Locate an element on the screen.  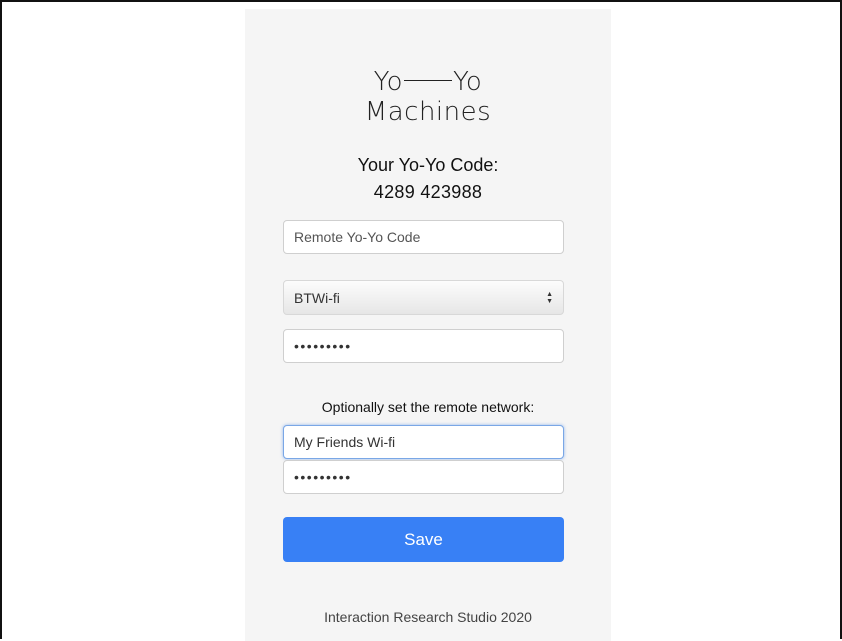
footer-credit: Interaction Research Studio 2020 is located at coordinates (428, 617).